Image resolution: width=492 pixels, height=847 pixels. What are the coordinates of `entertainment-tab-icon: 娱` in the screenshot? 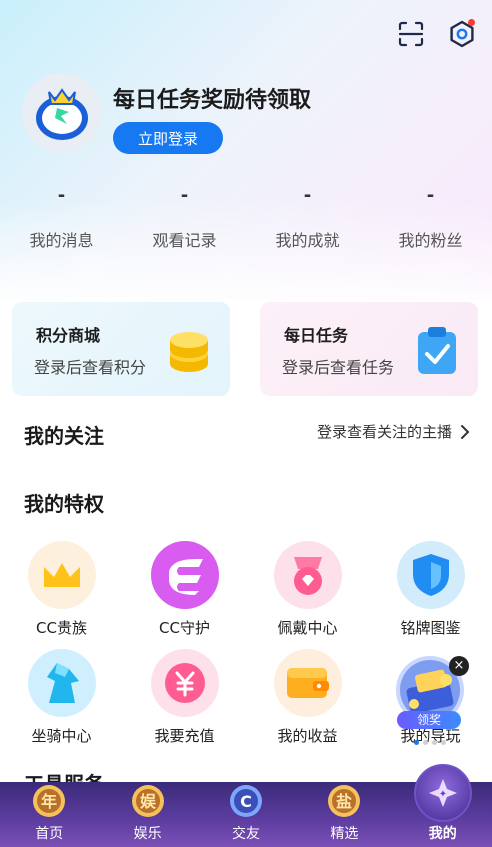 It's located at (147, 801).